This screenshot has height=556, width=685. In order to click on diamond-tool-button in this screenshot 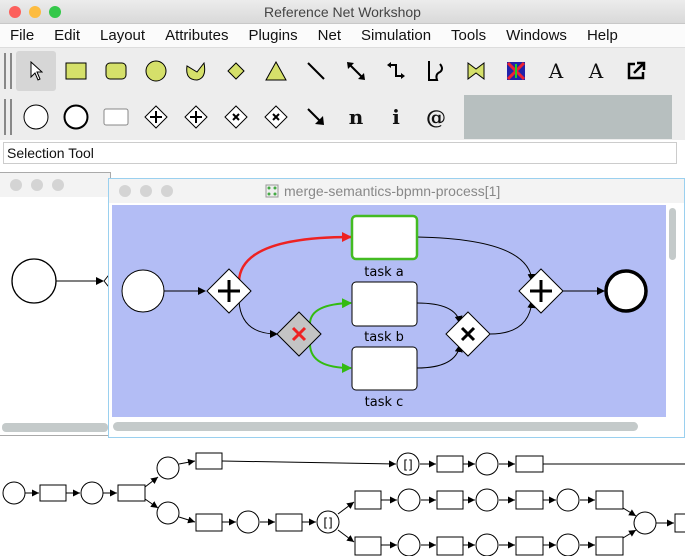, I will do `click(236, 71)`.